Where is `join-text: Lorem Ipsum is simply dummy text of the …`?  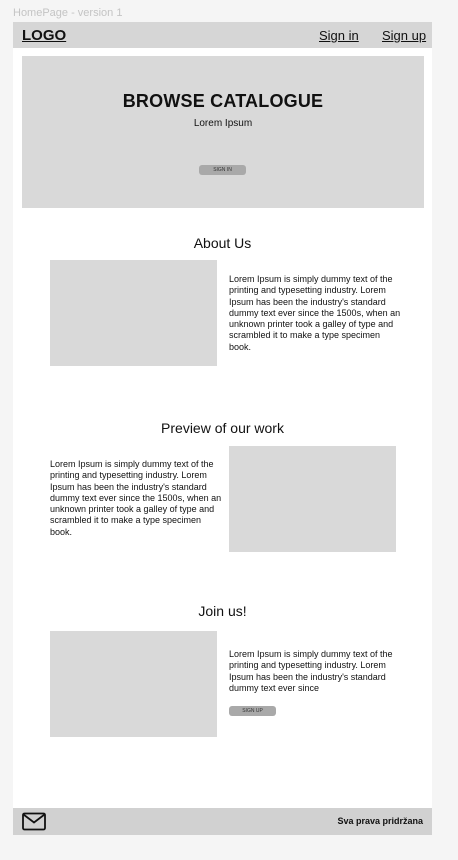
join-text: Lorem Ipsum is simply dummy text of the … is located at coordinates (311, 671).